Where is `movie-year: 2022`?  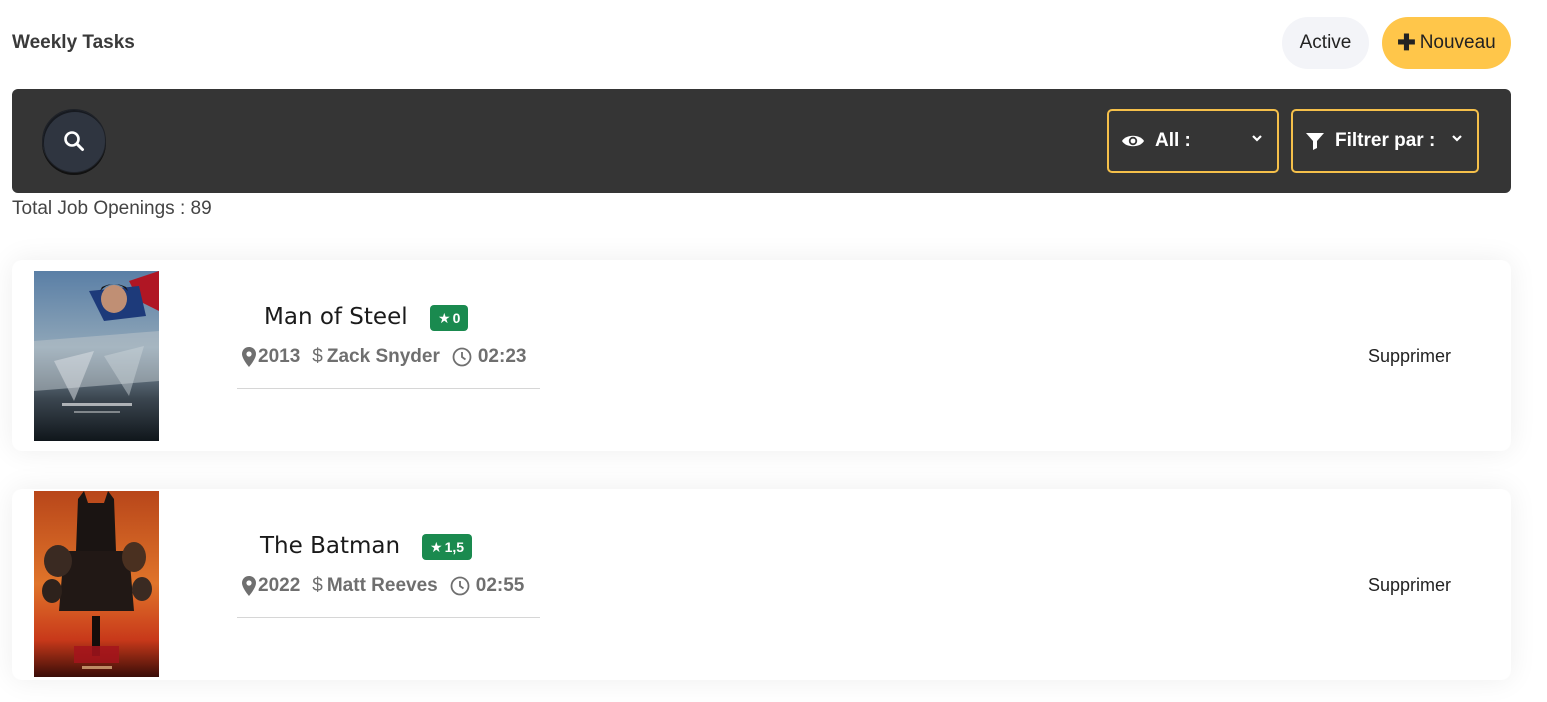
movie-year: 2022 is located at coordinates (271, 586).